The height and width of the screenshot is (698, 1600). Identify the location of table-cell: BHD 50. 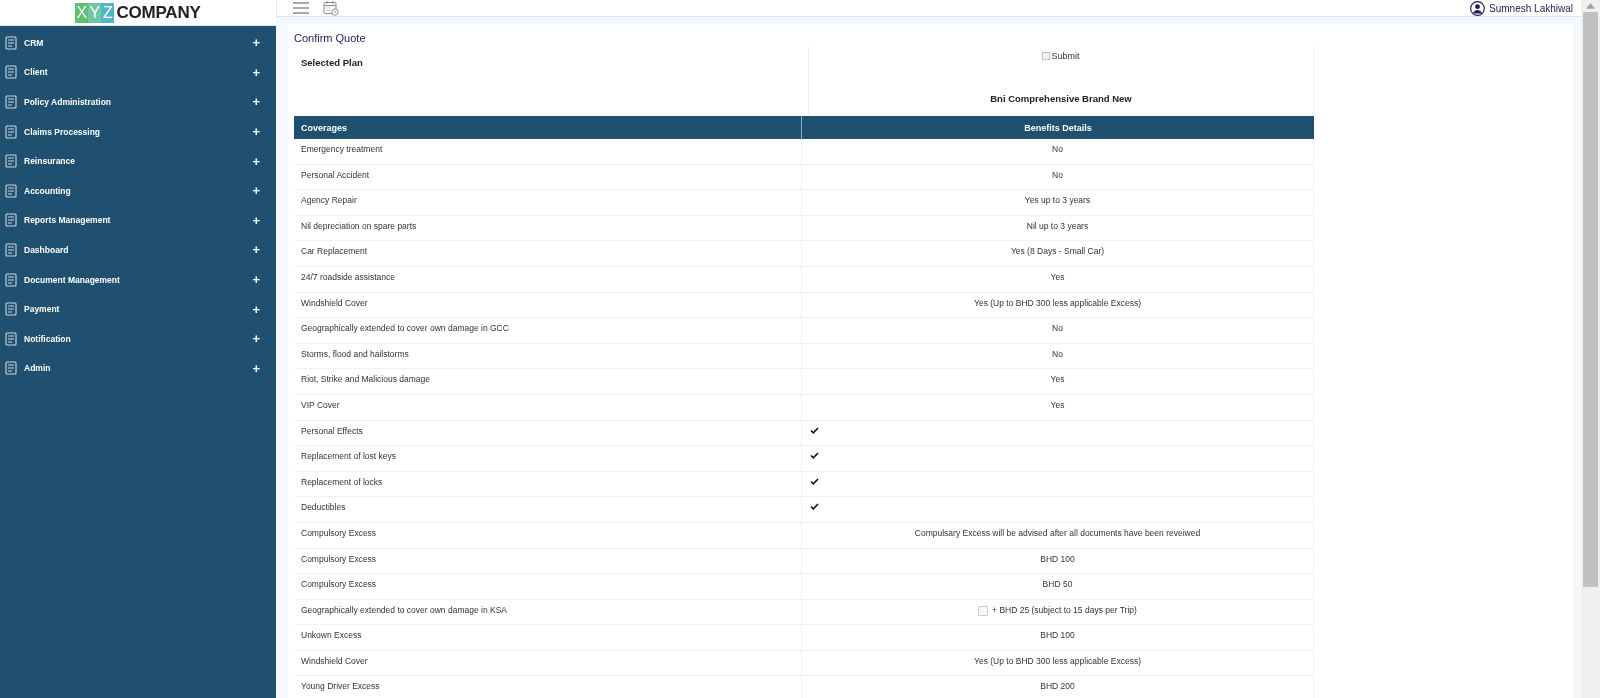
(1057, 584).